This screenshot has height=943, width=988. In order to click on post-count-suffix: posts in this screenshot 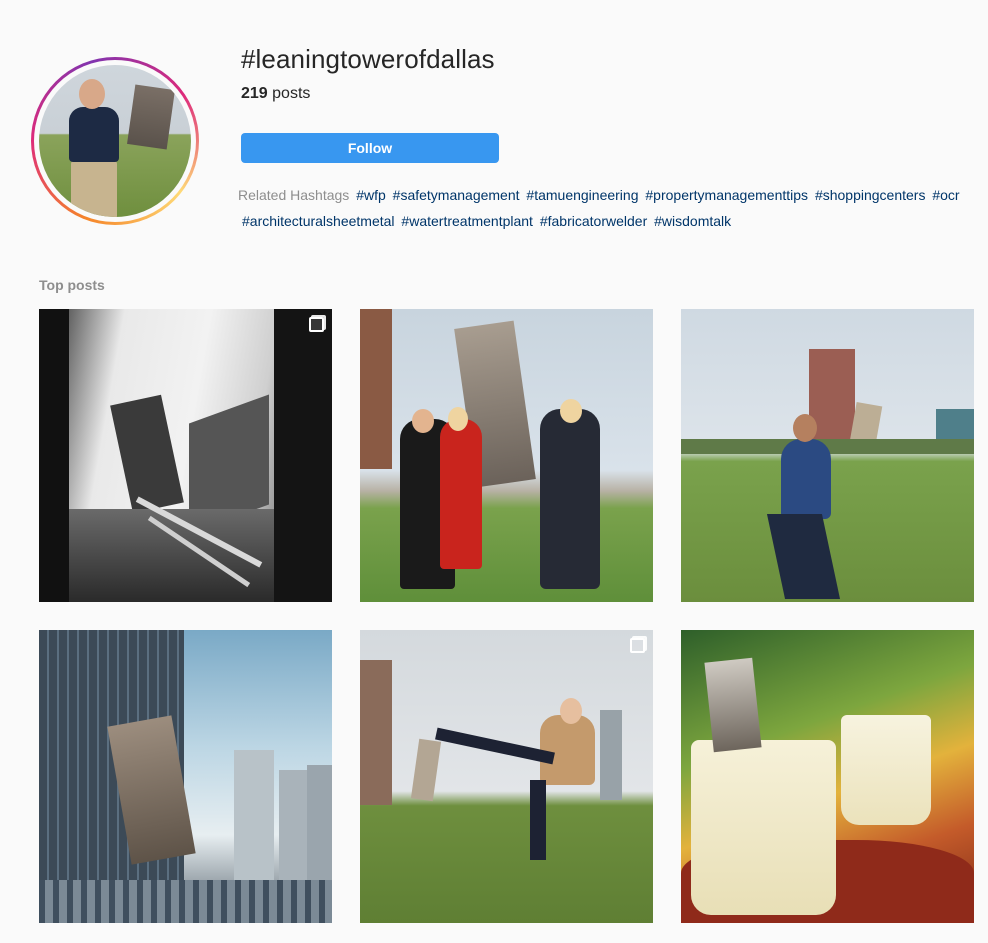, I will do `click(289, 93)`.